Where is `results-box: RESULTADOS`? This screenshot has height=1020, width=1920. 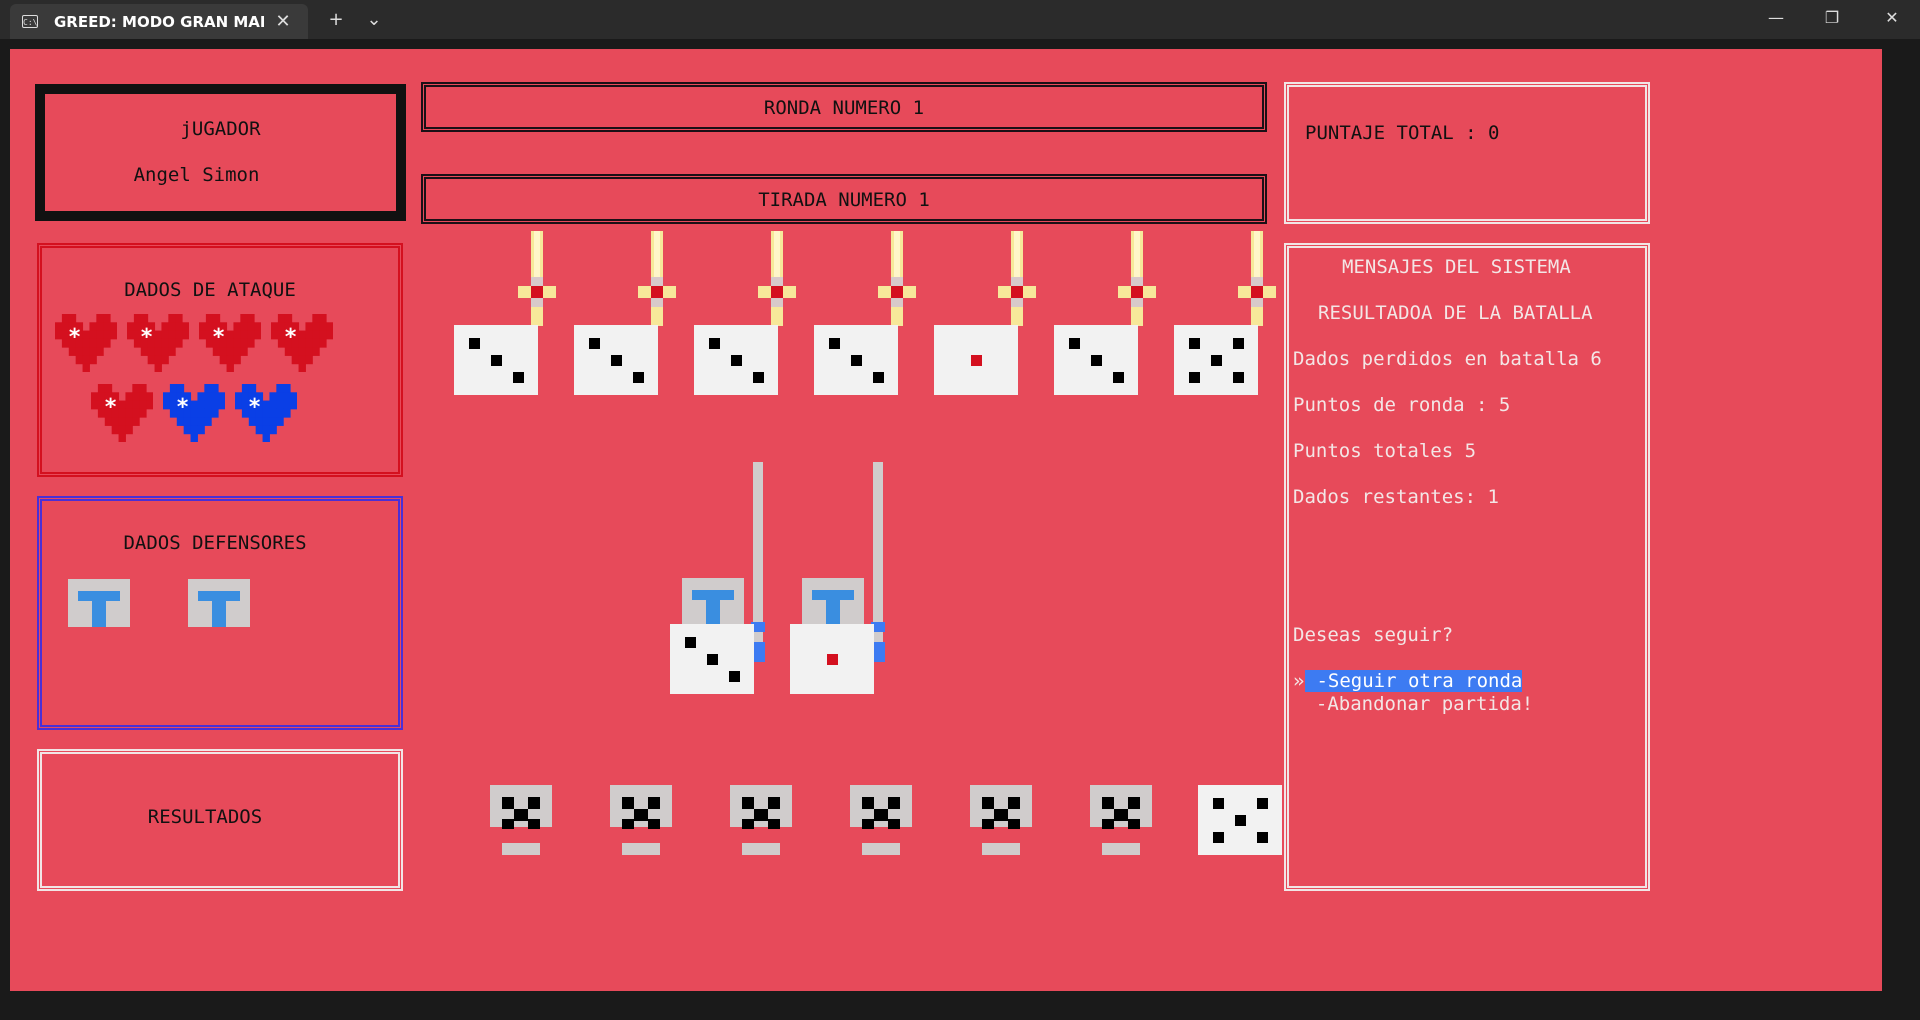
results-box: RESULTADOS is located at coordinates (220, 820).